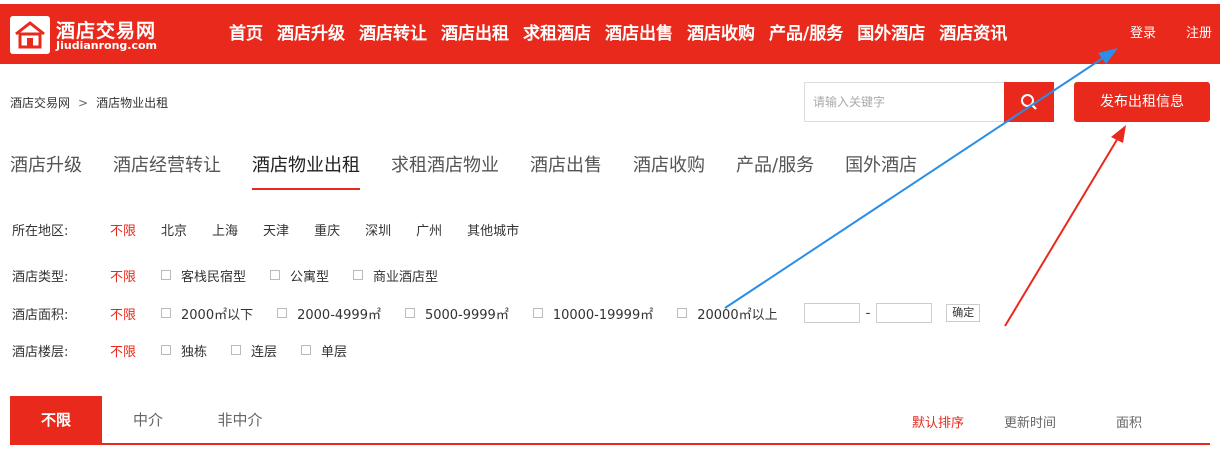 This screenshot has width=1220, height=450. I want to click on breadcrumb-home: 酒店交易网, so click(40, 103).